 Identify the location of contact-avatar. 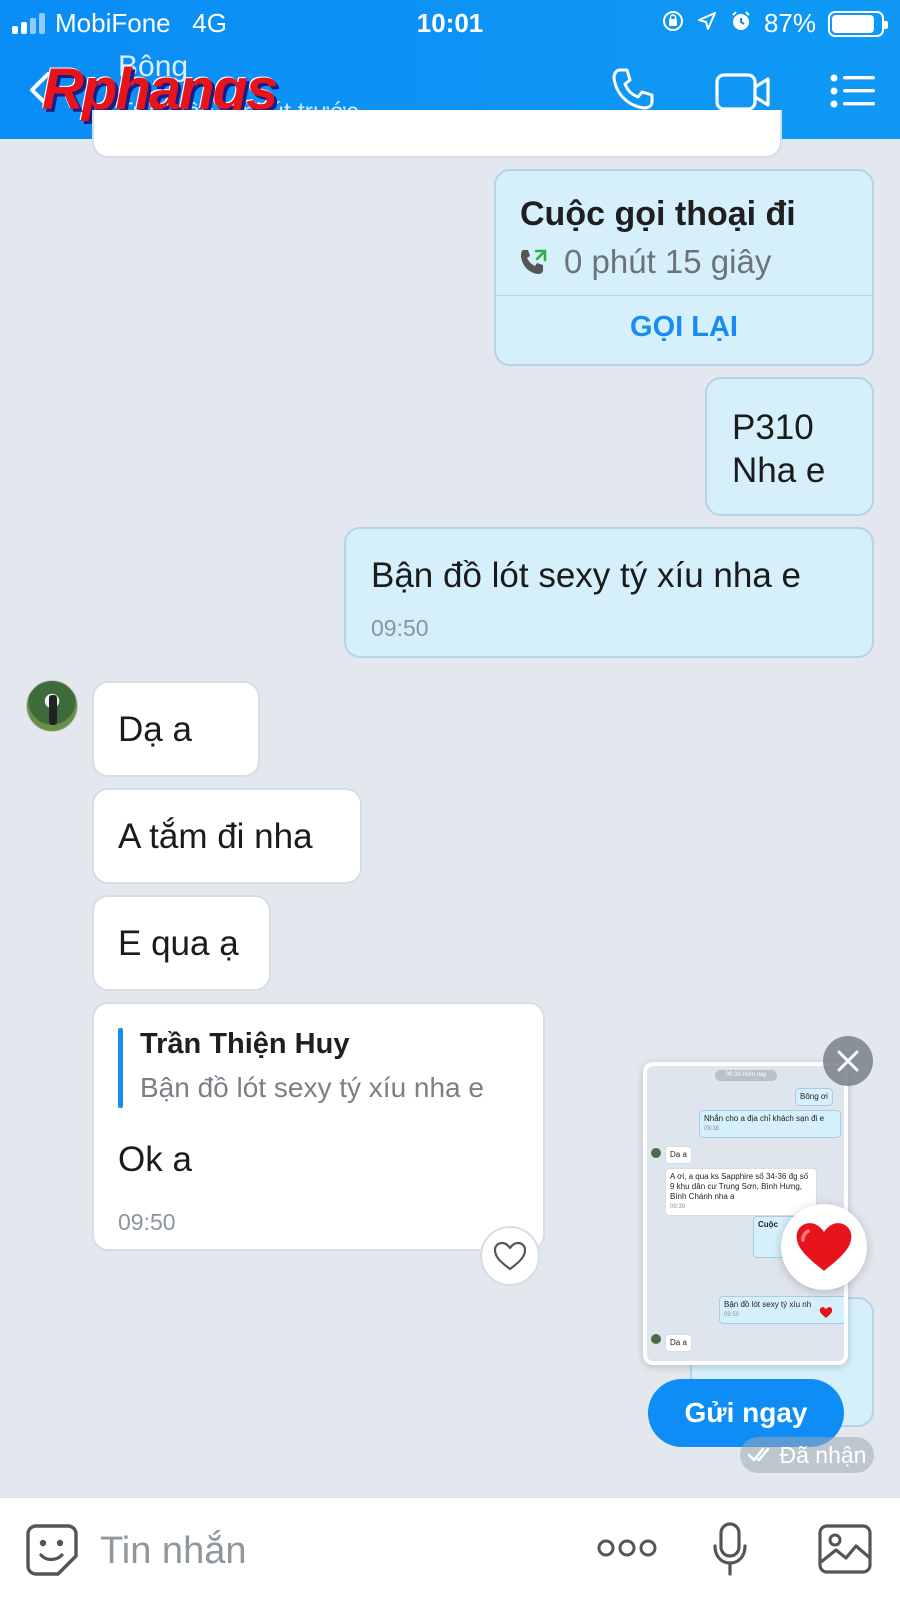
(52, 706).